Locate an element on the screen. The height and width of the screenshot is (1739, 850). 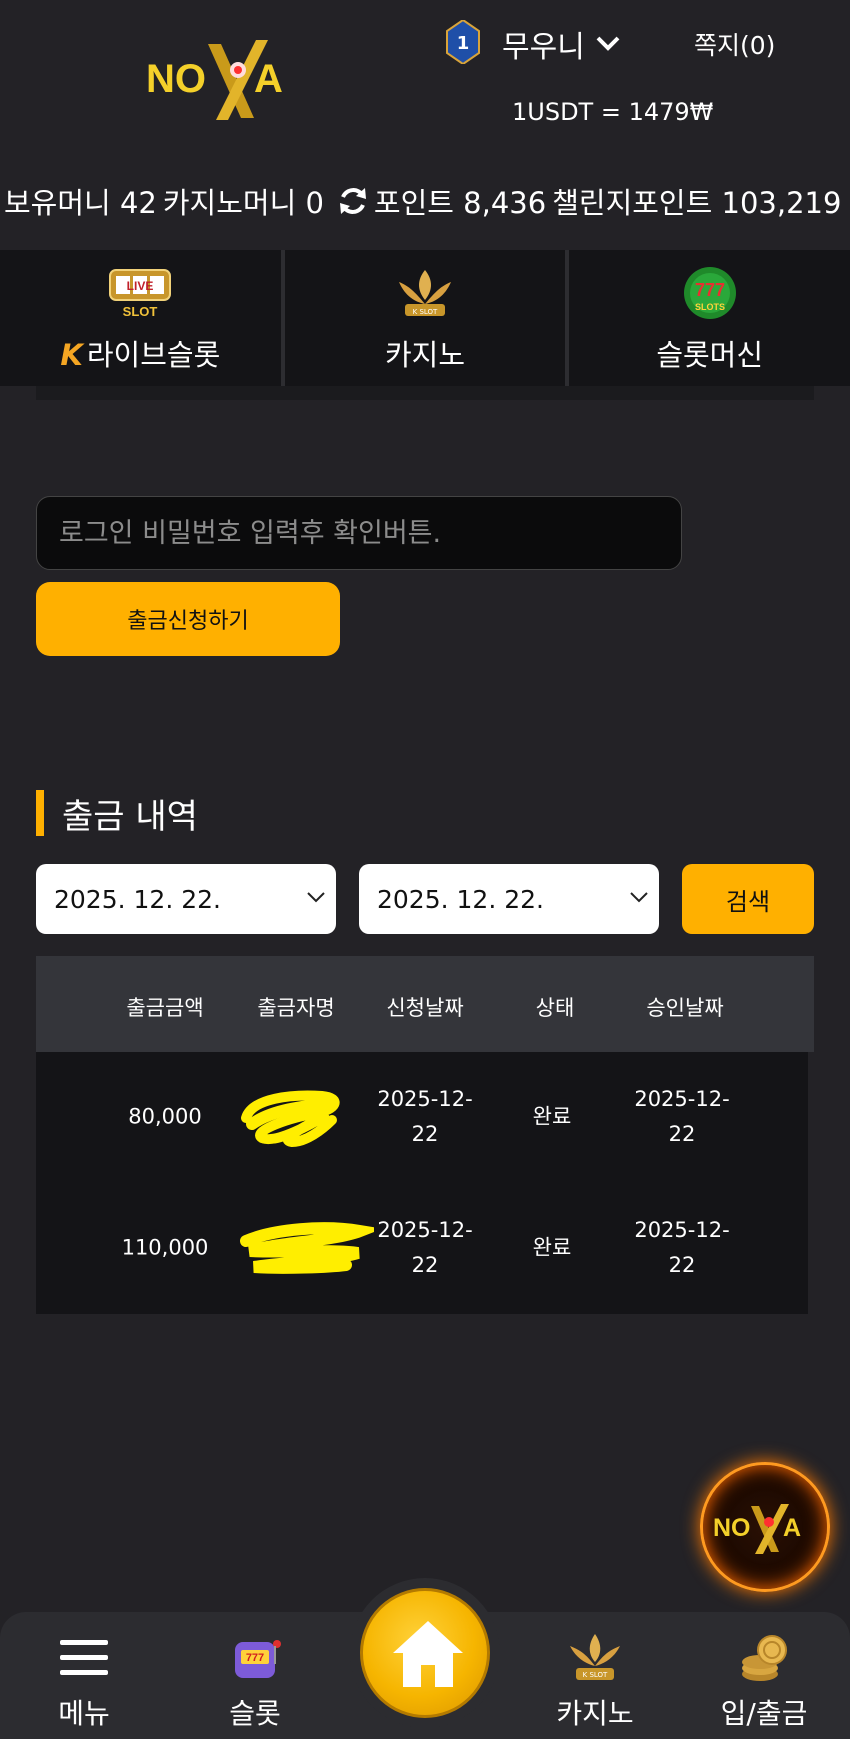
history-title-text: 출금 내역 is located at coordinates (130, 816).